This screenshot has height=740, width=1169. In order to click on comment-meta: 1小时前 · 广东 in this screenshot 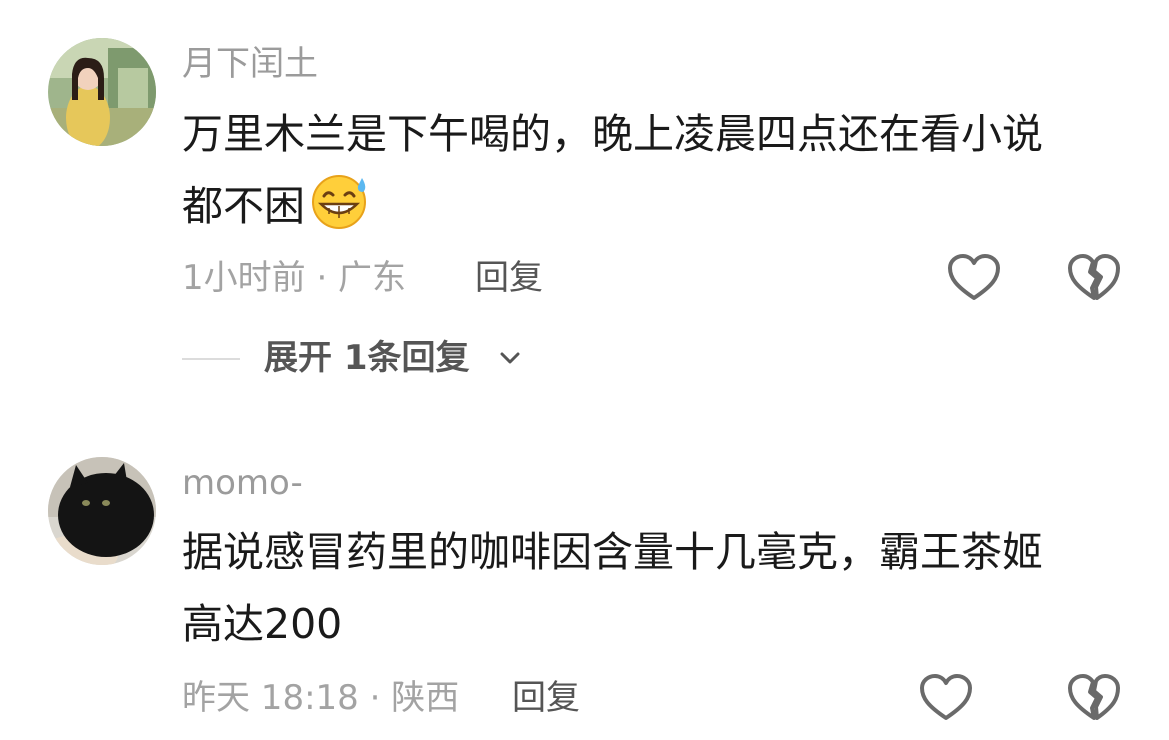, I will do `click(294, 278)`.